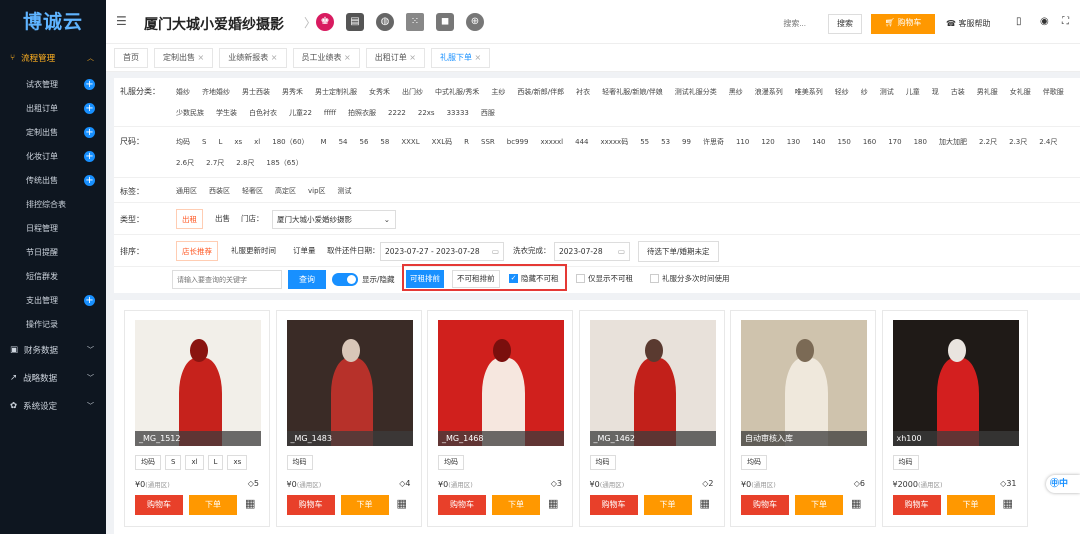  I want to click on sidebar-item-3: 化妆订单 +, so click(53, 156).